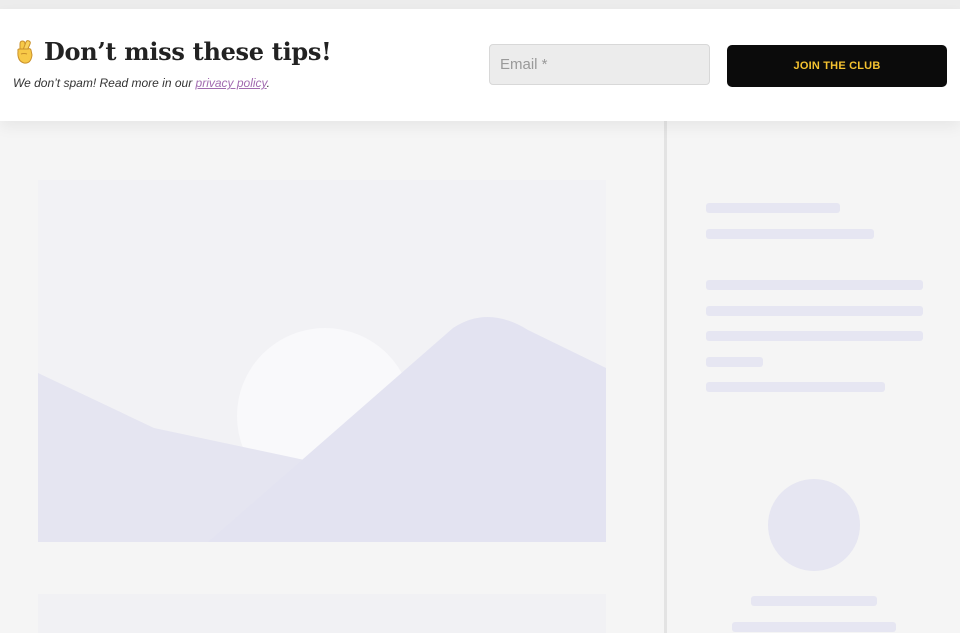 This screenshot has height=633, width=960. Describe the element at coordinates (599, 64) in the screenshot. I see `email-input` at that location.